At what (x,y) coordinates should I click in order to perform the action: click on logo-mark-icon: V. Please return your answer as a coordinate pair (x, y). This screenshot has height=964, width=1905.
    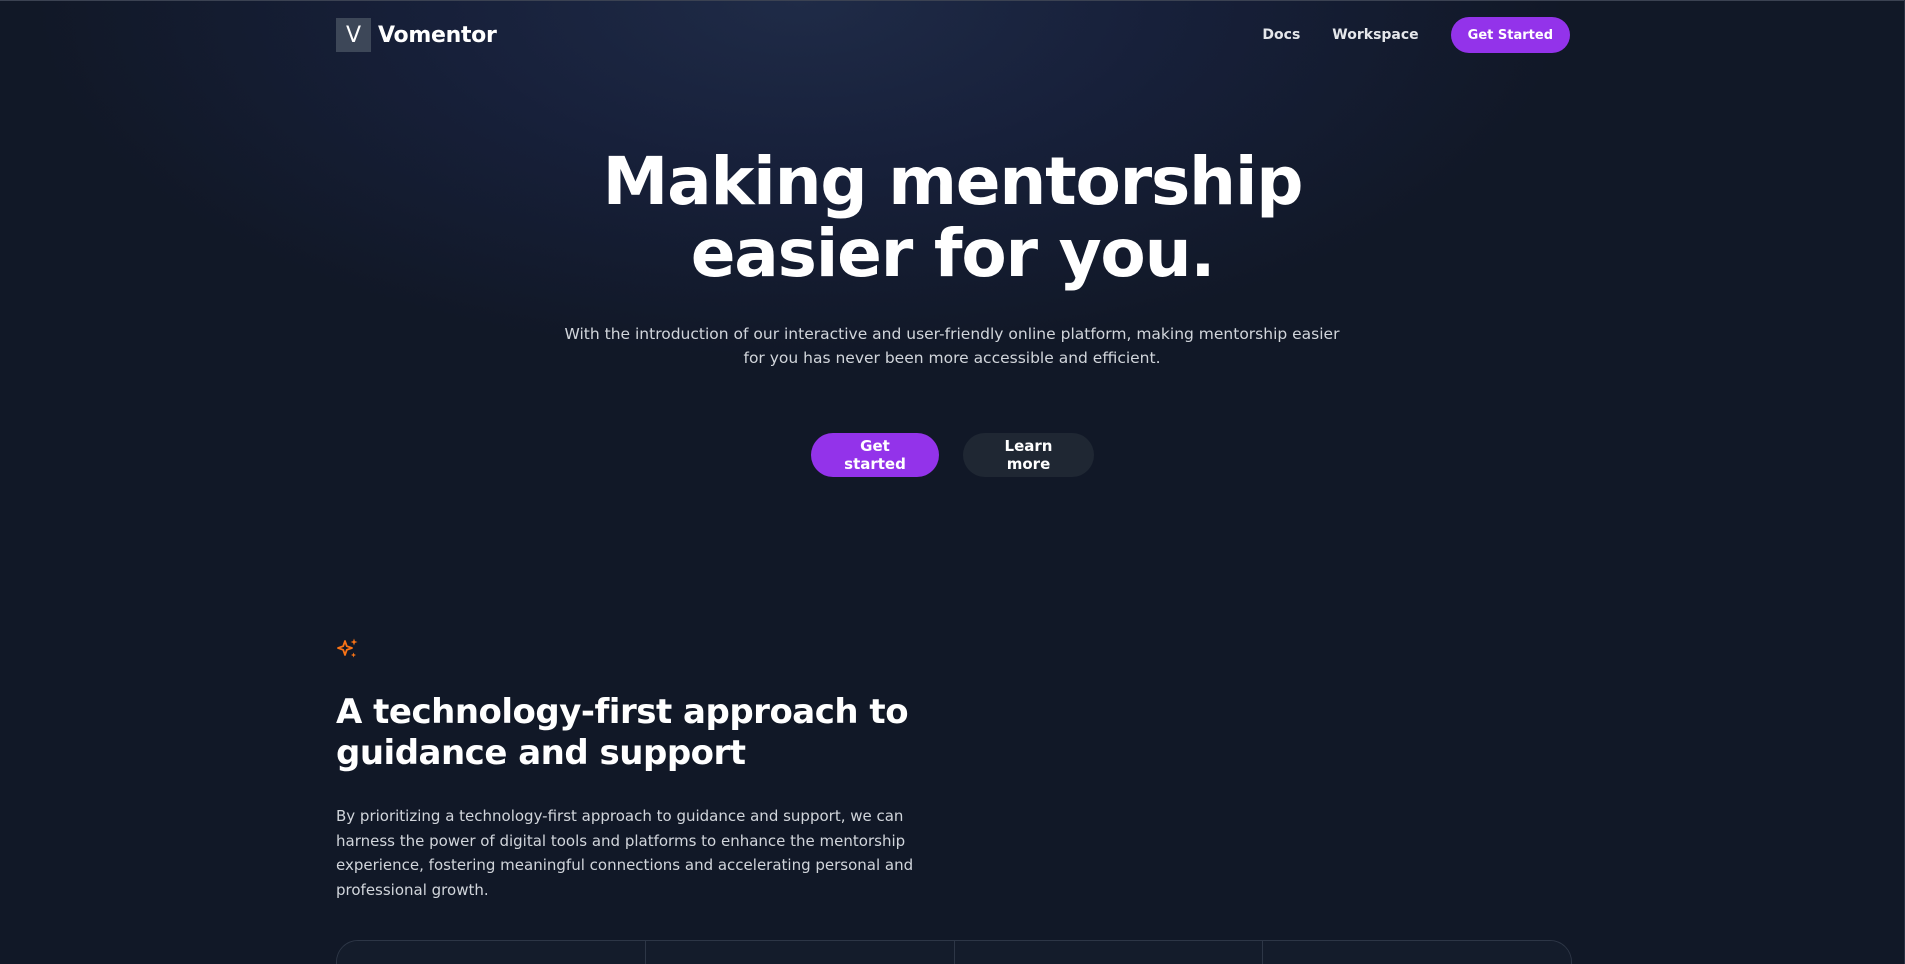
    Looking at the image, I should click on (353, 35).